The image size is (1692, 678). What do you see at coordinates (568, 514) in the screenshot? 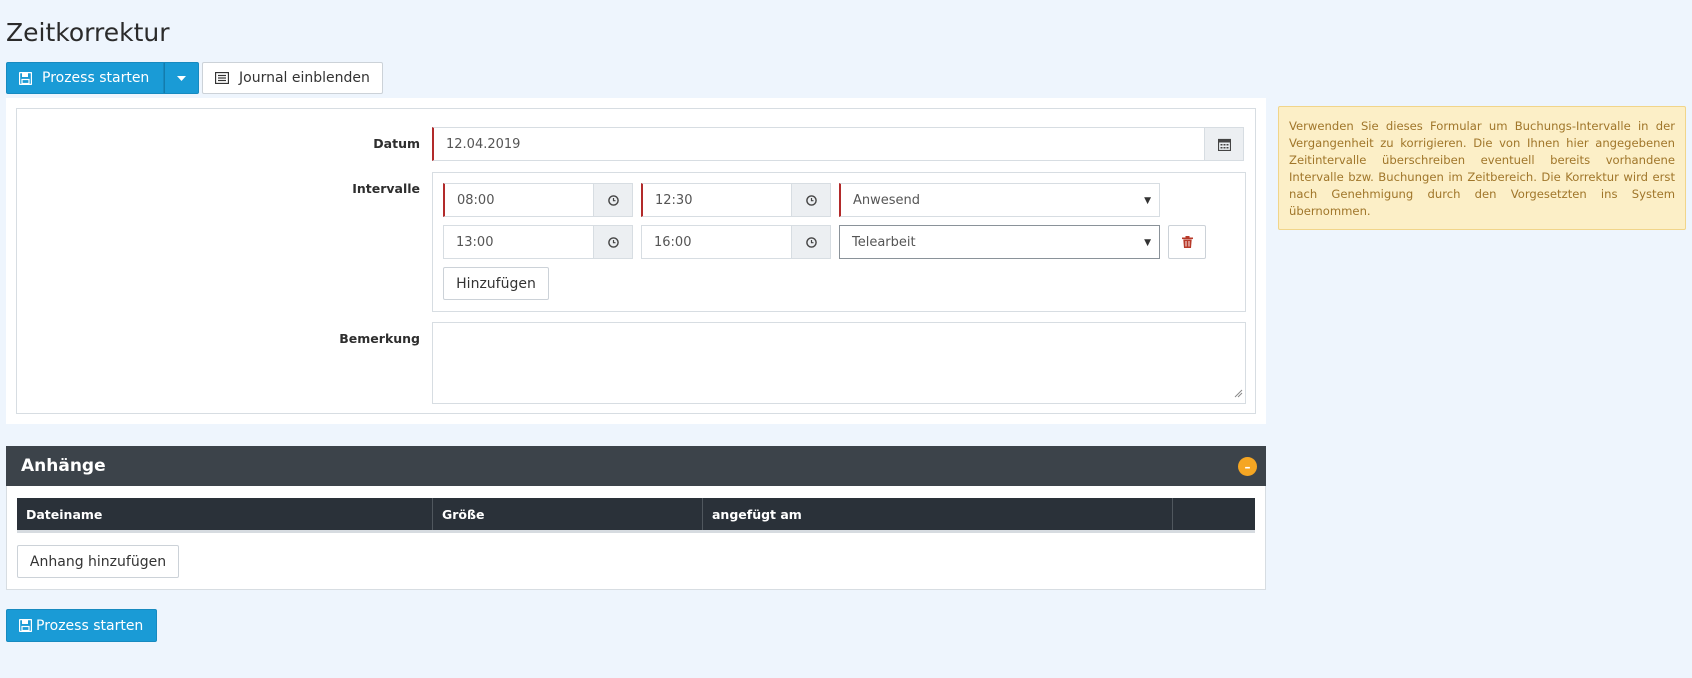
I see `column-header-size: Größe` at bounding box center [568, 514].